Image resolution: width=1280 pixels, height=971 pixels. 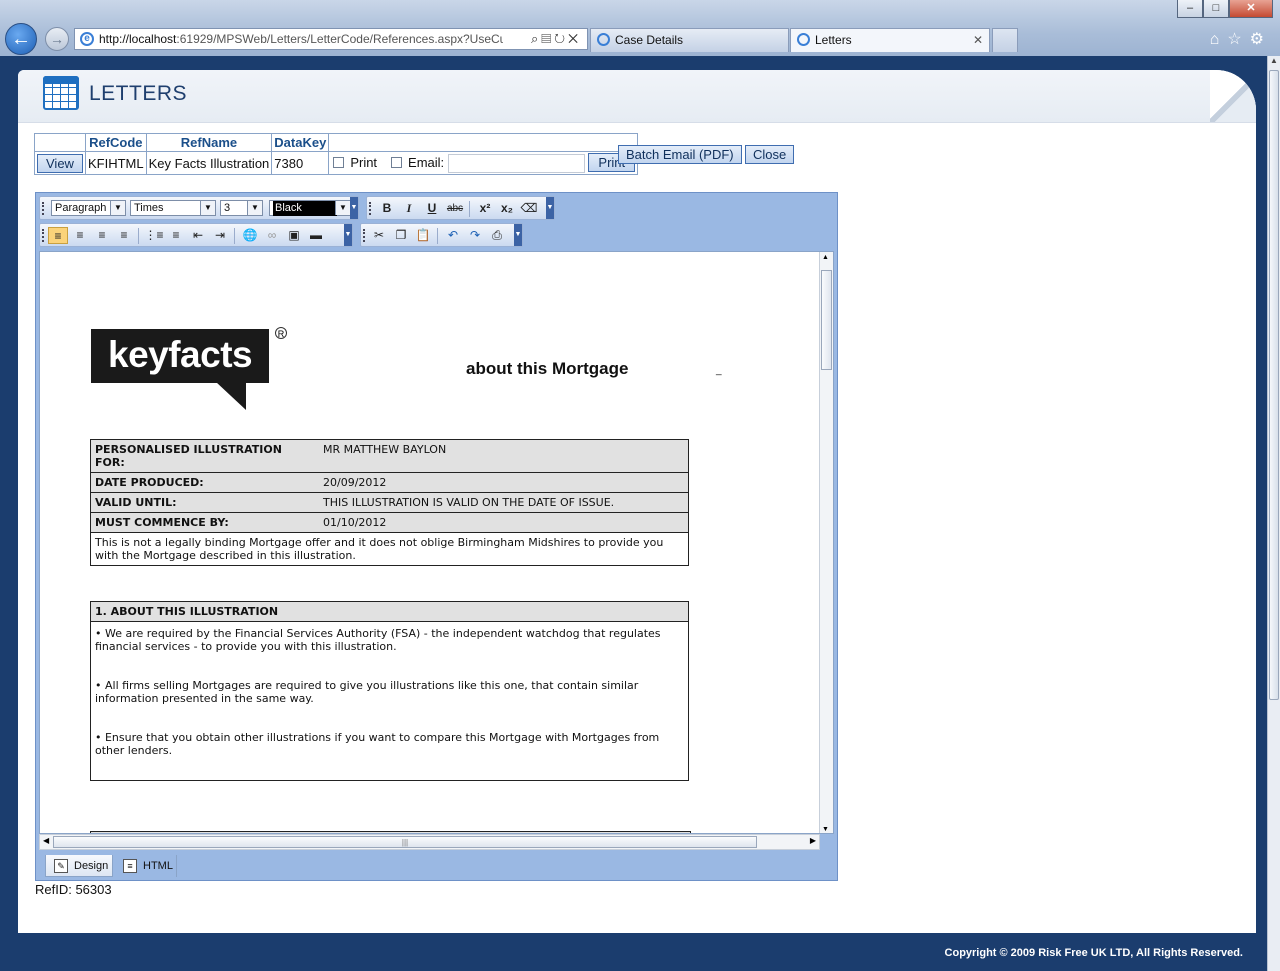 I want to click on design-mode-tab: ✎ Design, so click(x=79, y=866).